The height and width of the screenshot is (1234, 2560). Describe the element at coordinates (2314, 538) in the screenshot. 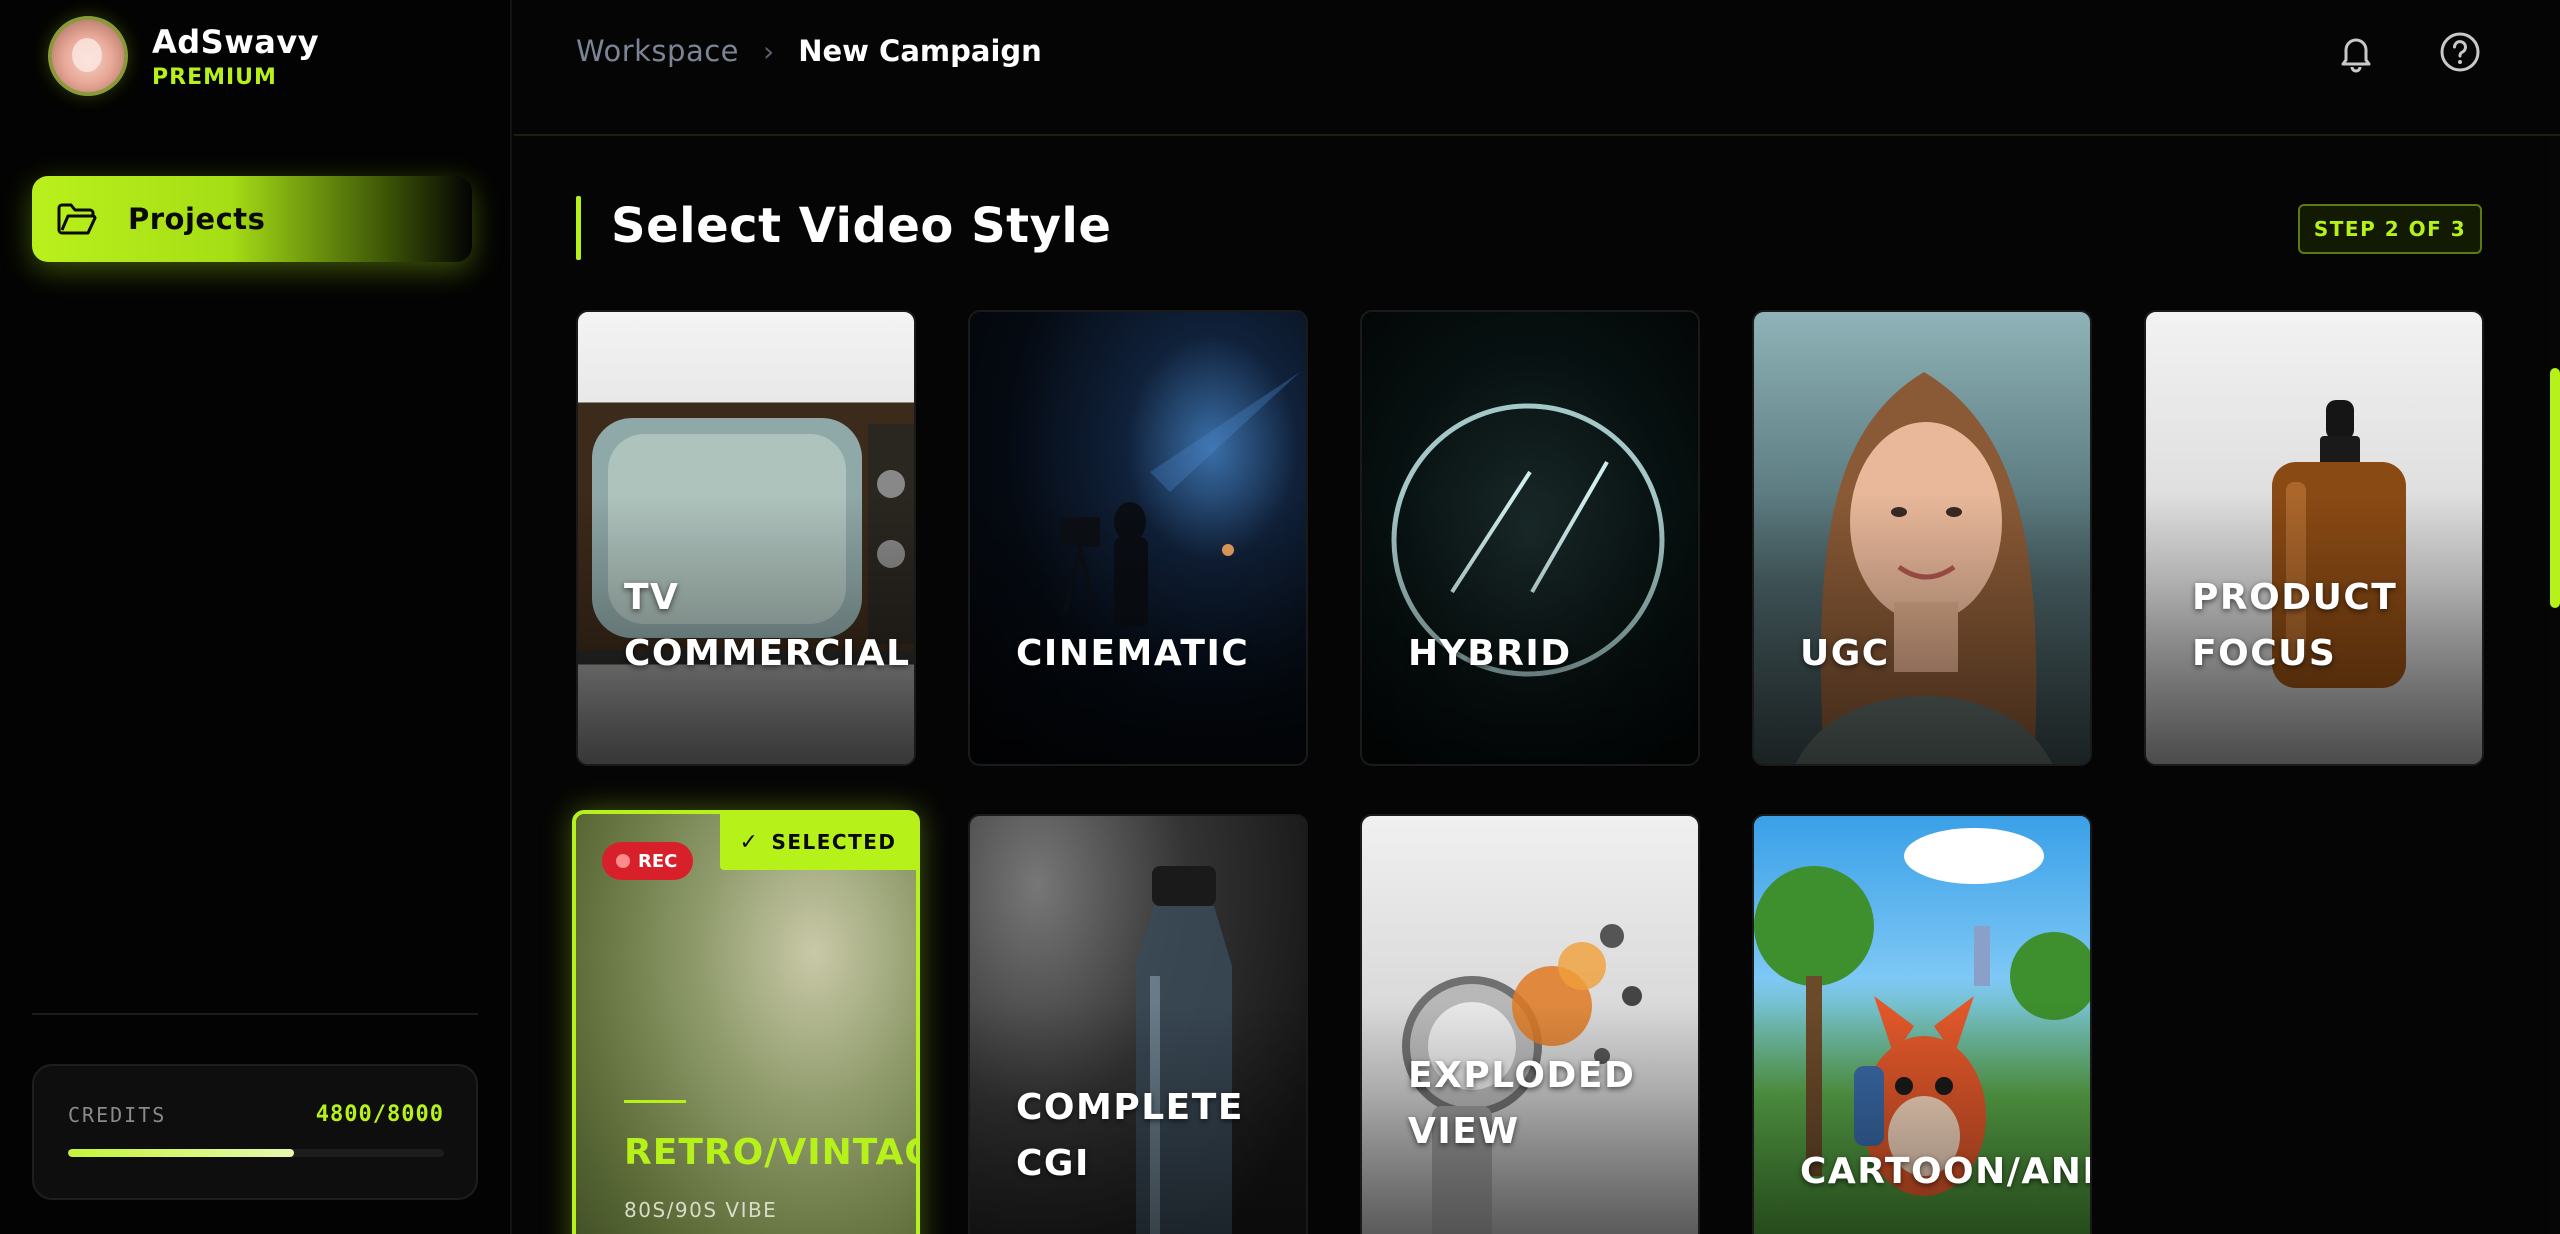

I see `style-card-product-focus: PRODUCT FOCUS` at that location.